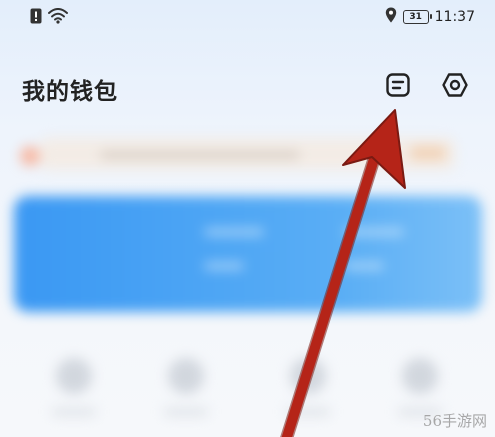  What do you see at coordinates (454, 17) in the screenshot?
I see `status-time: 11:37` at bounding box center [454, 17].